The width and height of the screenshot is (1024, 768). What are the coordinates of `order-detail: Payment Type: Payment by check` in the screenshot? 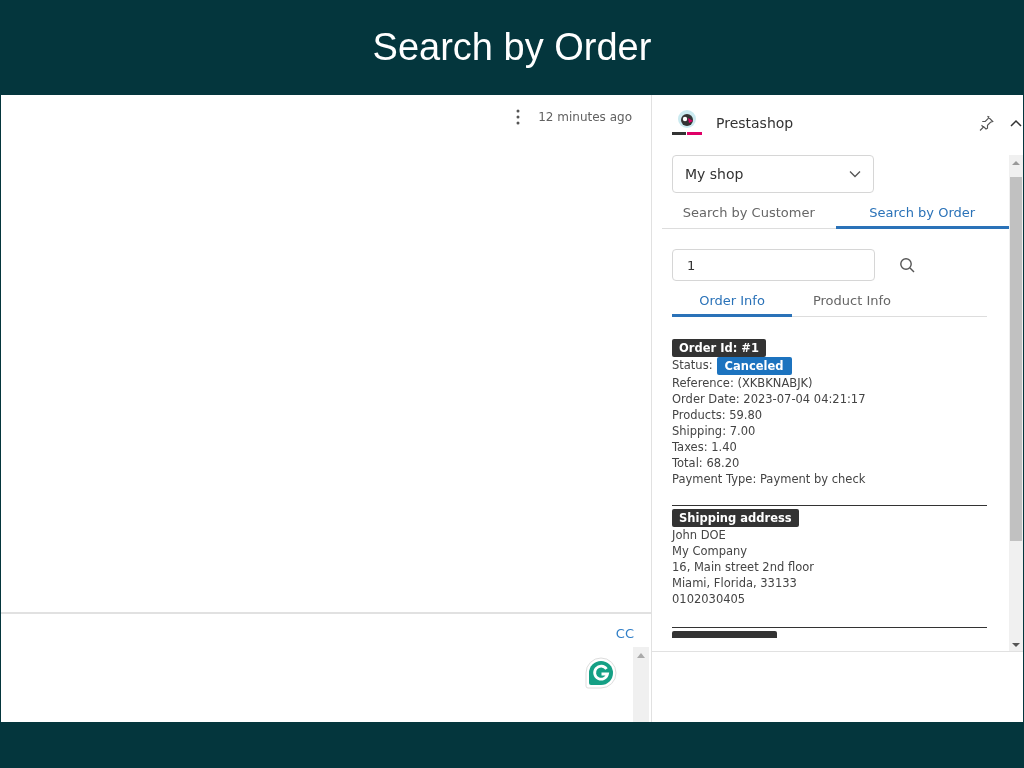 It's located at (769, 479).